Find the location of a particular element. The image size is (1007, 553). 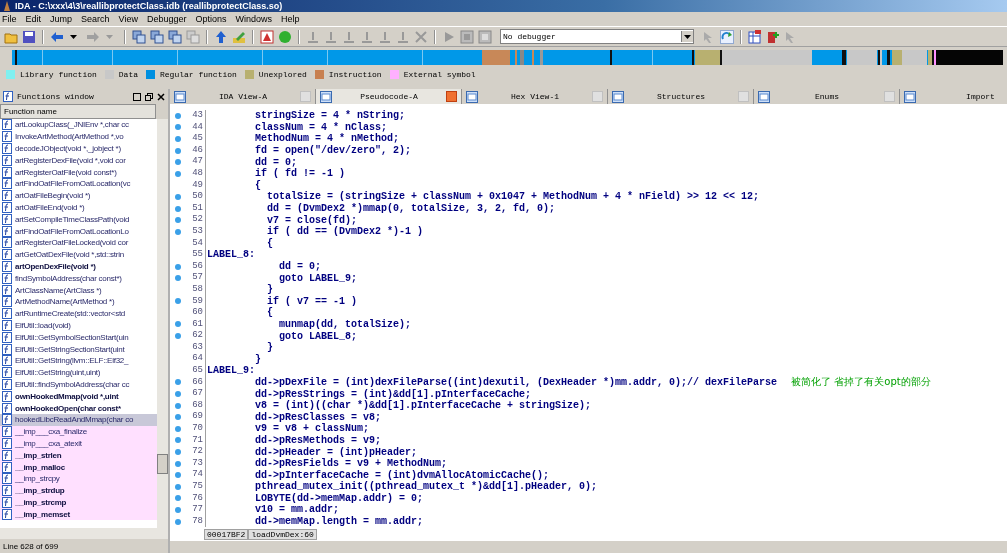

code-line: { is located at coordinates (269, 313).